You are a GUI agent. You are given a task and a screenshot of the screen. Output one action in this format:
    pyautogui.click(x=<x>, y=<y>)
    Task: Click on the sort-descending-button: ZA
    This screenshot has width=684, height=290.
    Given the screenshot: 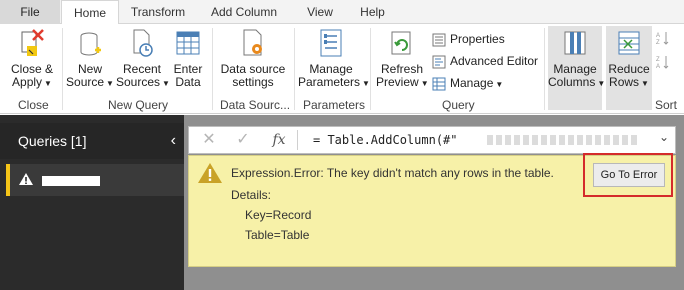 What is the action you would take?
    pyautogui.click(x=665, y=61)
    